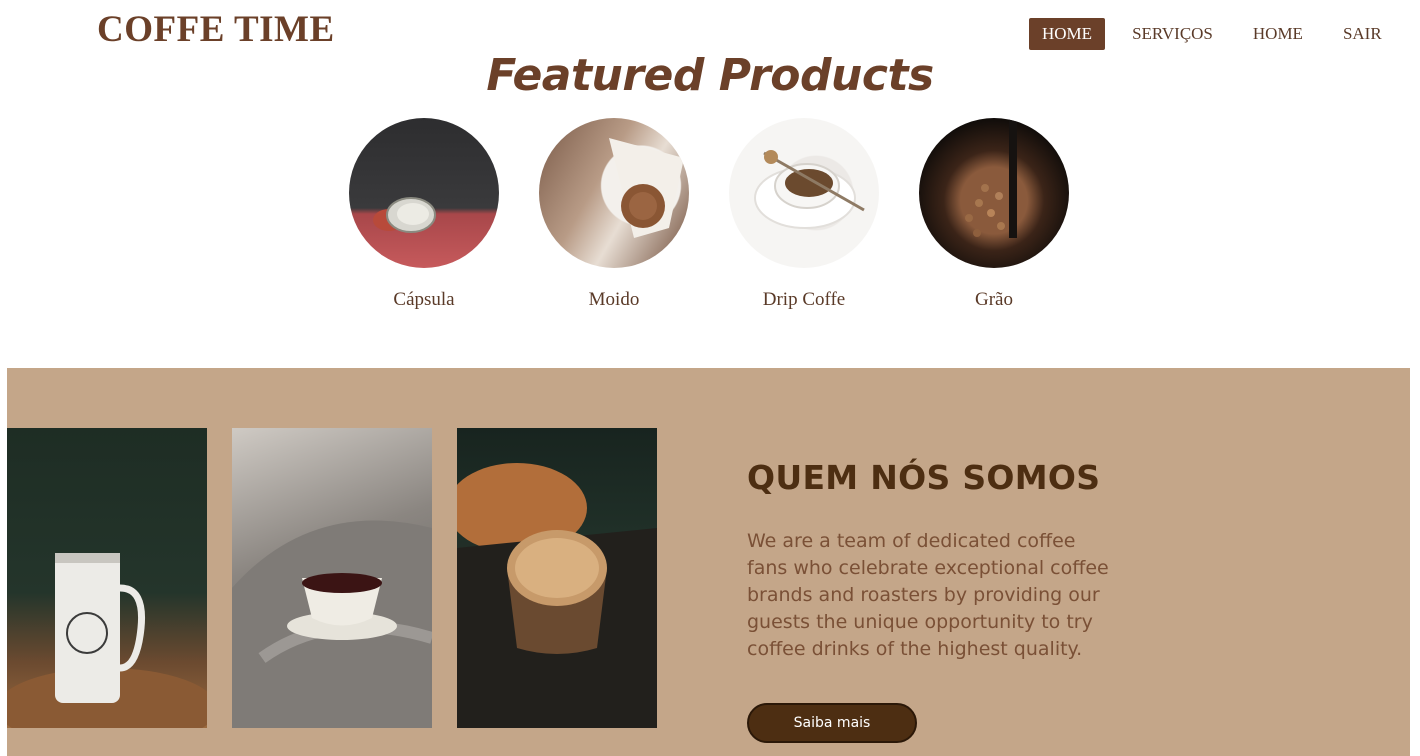 This screenshot has width=1420, height=756. Describe the element at coordinates (332, 578) in the screenshot. I see `tea-cup-blanket-photo` at that location.